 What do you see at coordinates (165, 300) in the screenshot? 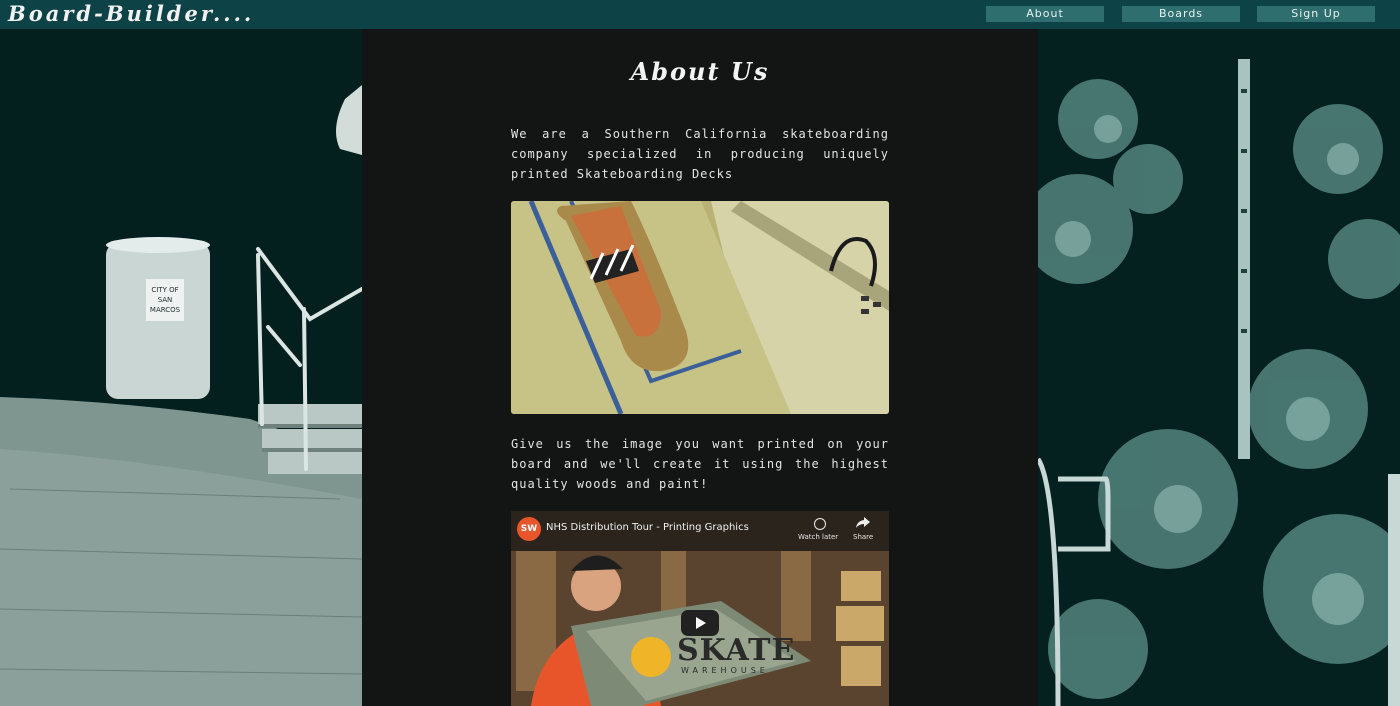
I see `svg-text: SAN` at bounding box center [165, 300].